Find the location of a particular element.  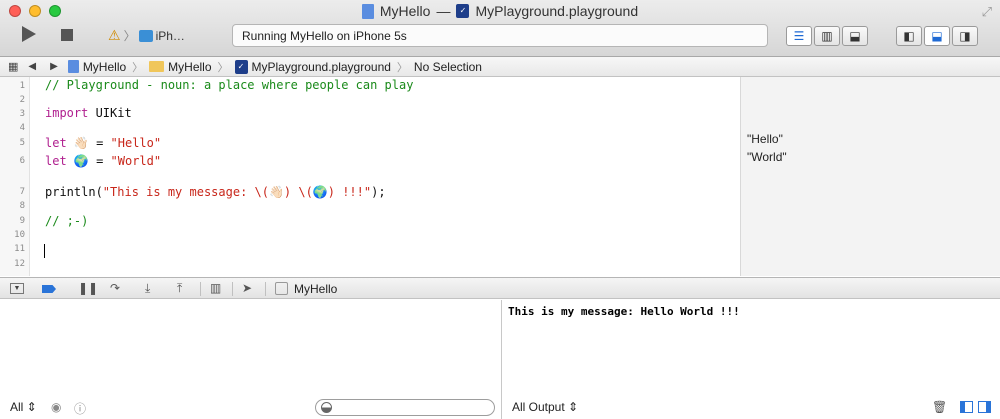

console-output: This is my message: Hello World !!! is located at coordinates (624, 311).